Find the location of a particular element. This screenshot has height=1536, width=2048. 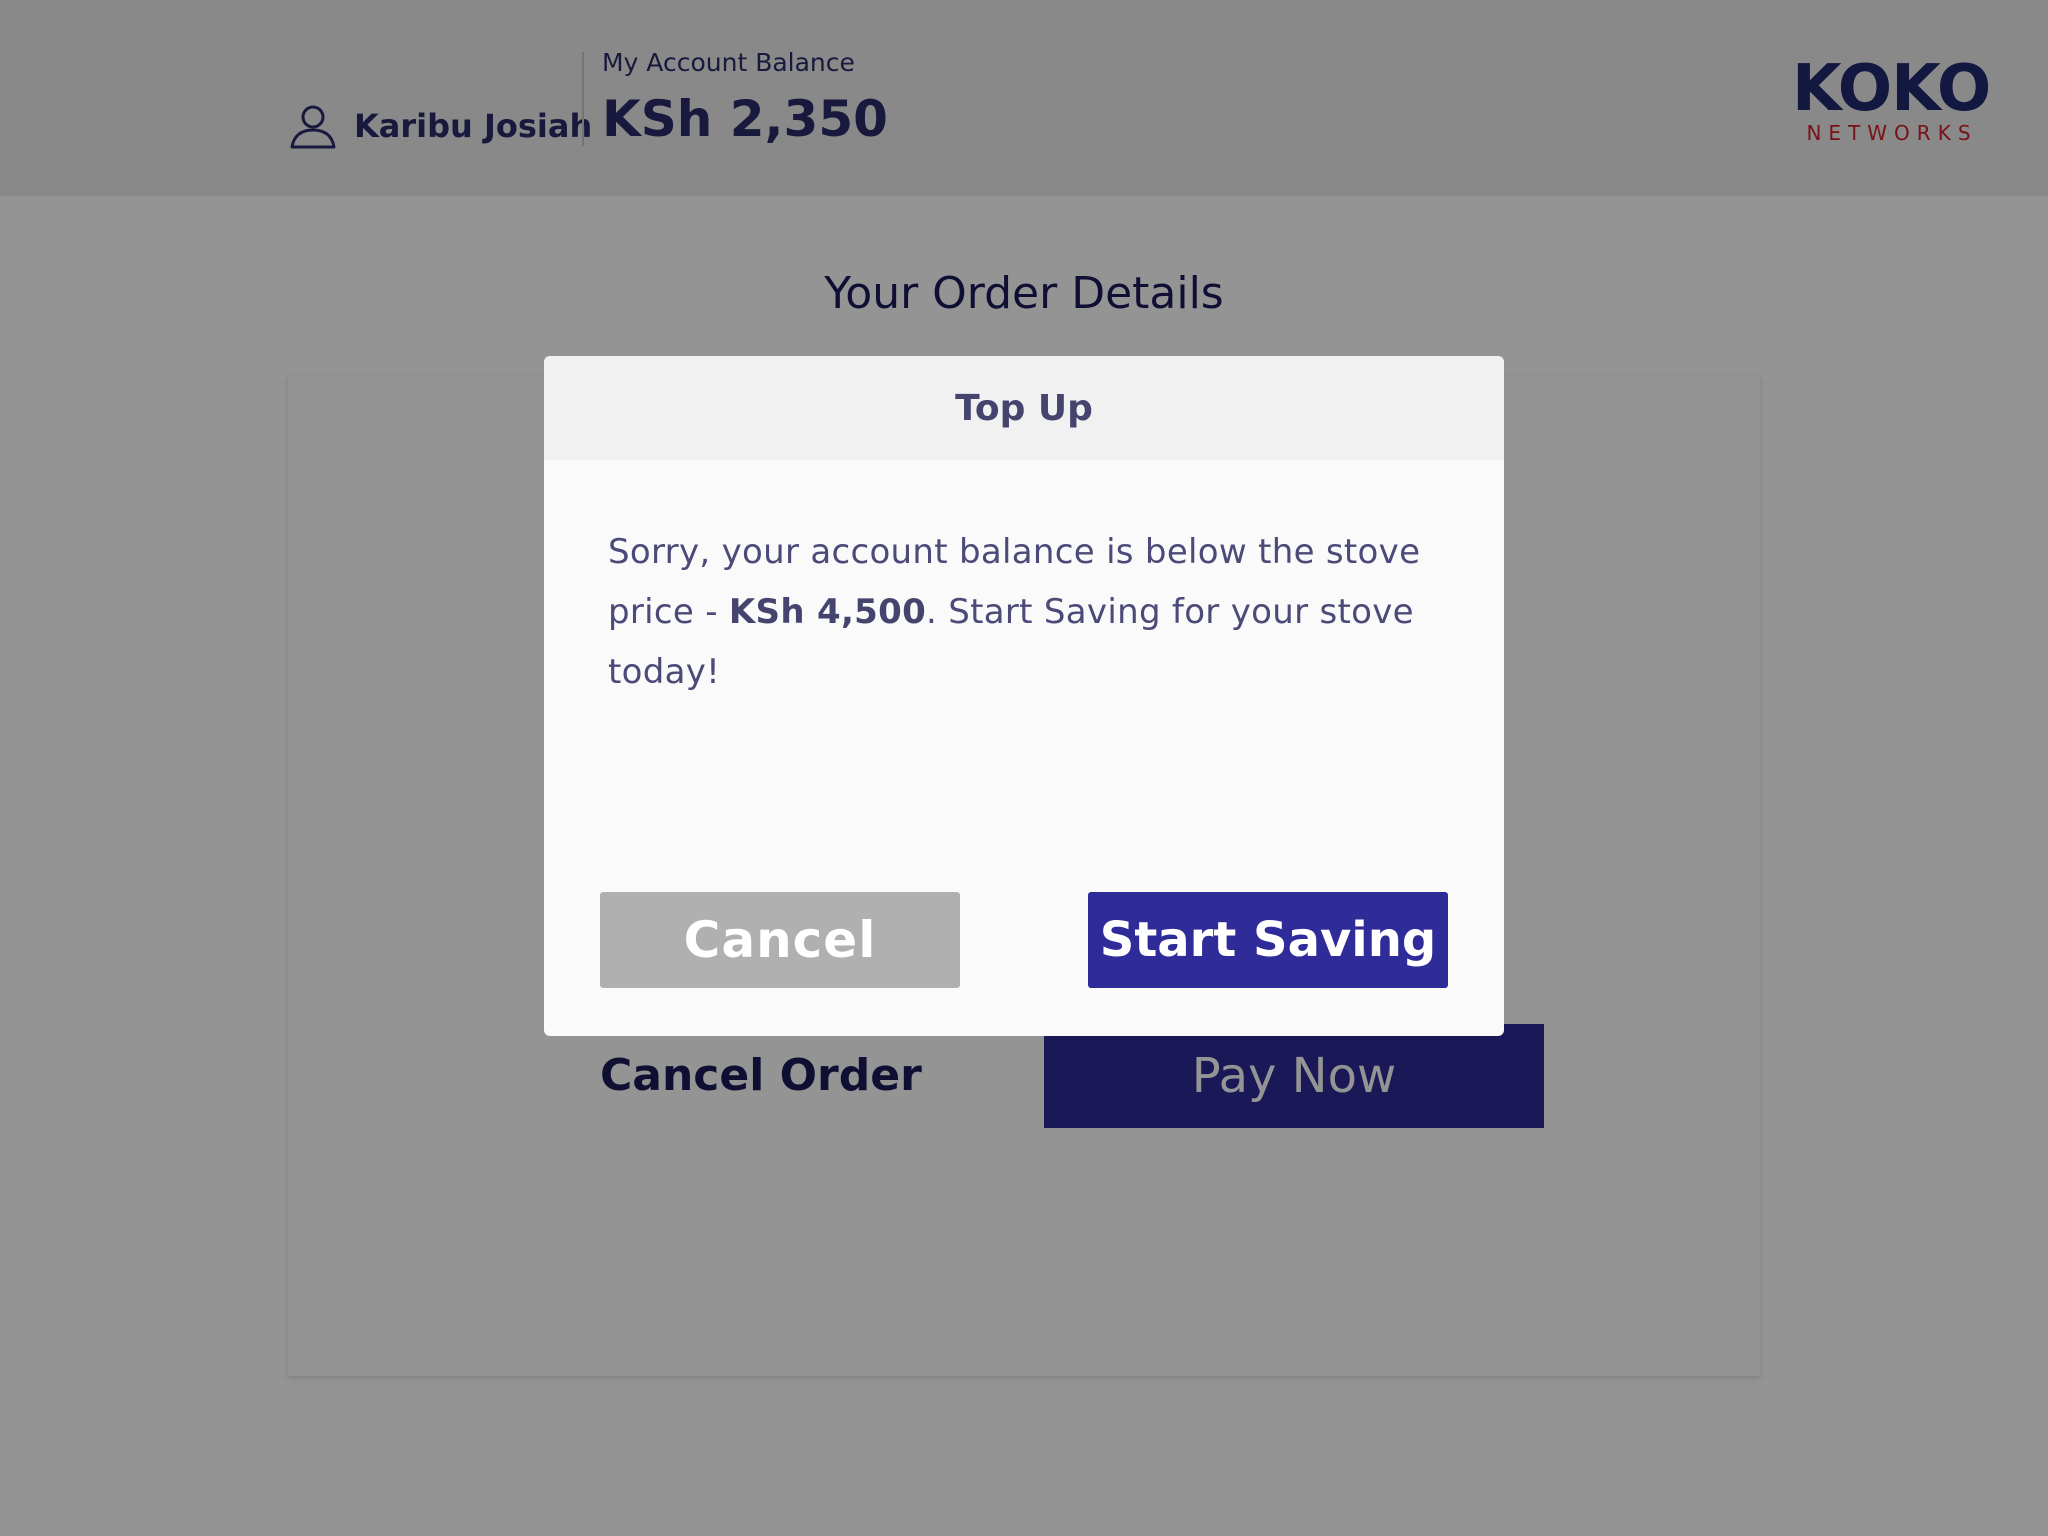

modal-header: Top Up is located at coordinates (1024, 408).